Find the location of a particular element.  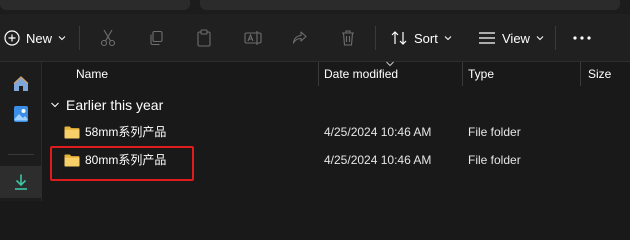

paste-icon is located at coordinates (204, 38).